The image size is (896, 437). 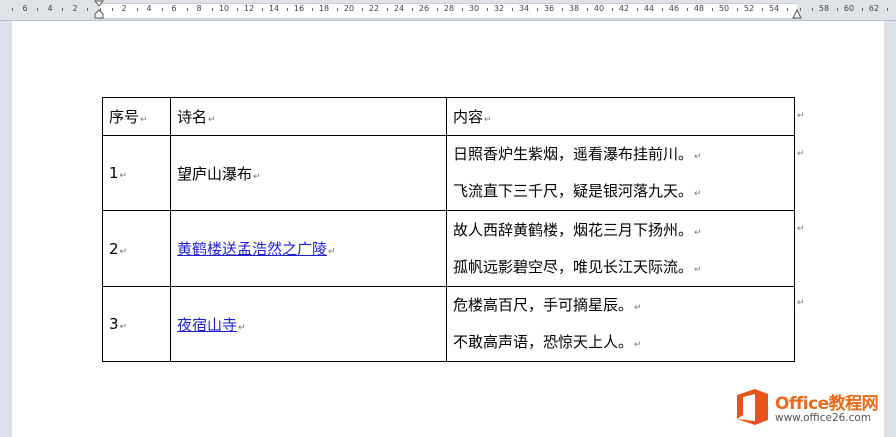 What do you see at coordinates (308, 116) in the screenshot?
I see `header-cell: 诗名↵` at bounding box center [308, 116].